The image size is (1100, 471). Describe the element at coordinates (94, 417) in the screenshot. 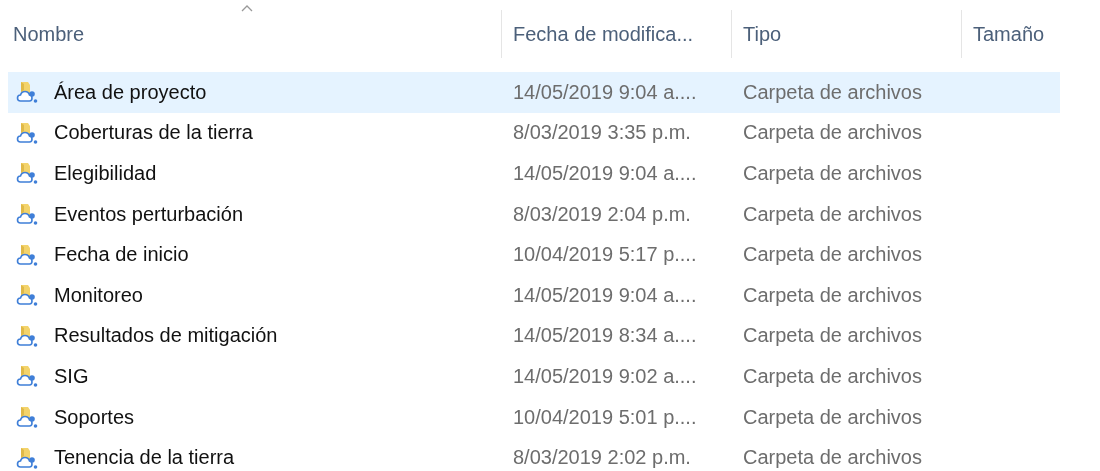

I see `folder-name: Soportes` at that location.